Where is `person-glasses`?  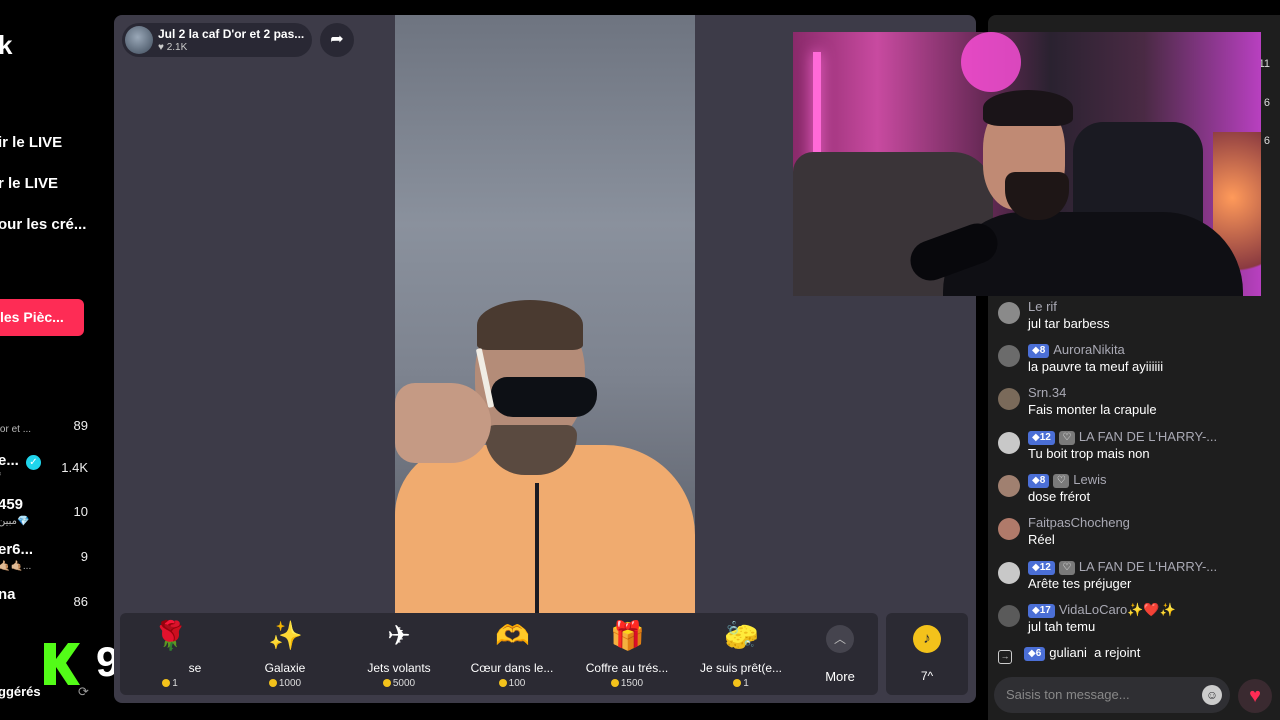
person-glasses is located at coordinates (544, 397).